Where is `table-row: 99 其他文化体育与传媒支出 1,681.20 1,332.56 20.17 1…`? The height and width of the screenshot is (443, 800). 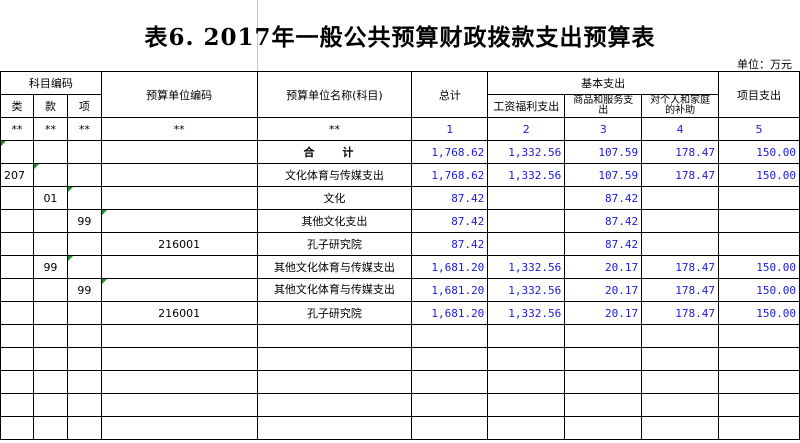 table-row: 99 其他文化体育与传媒支出 1,681.20 1,332.56 20.17 1… is located at coordinates (400, 290).